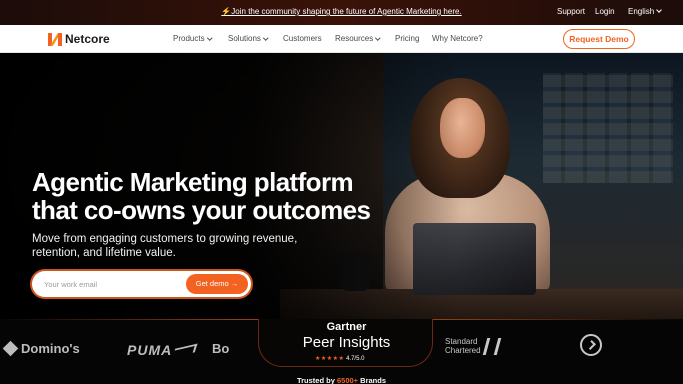  I want to click on skoda-arrow-icon, so click(591, 345).